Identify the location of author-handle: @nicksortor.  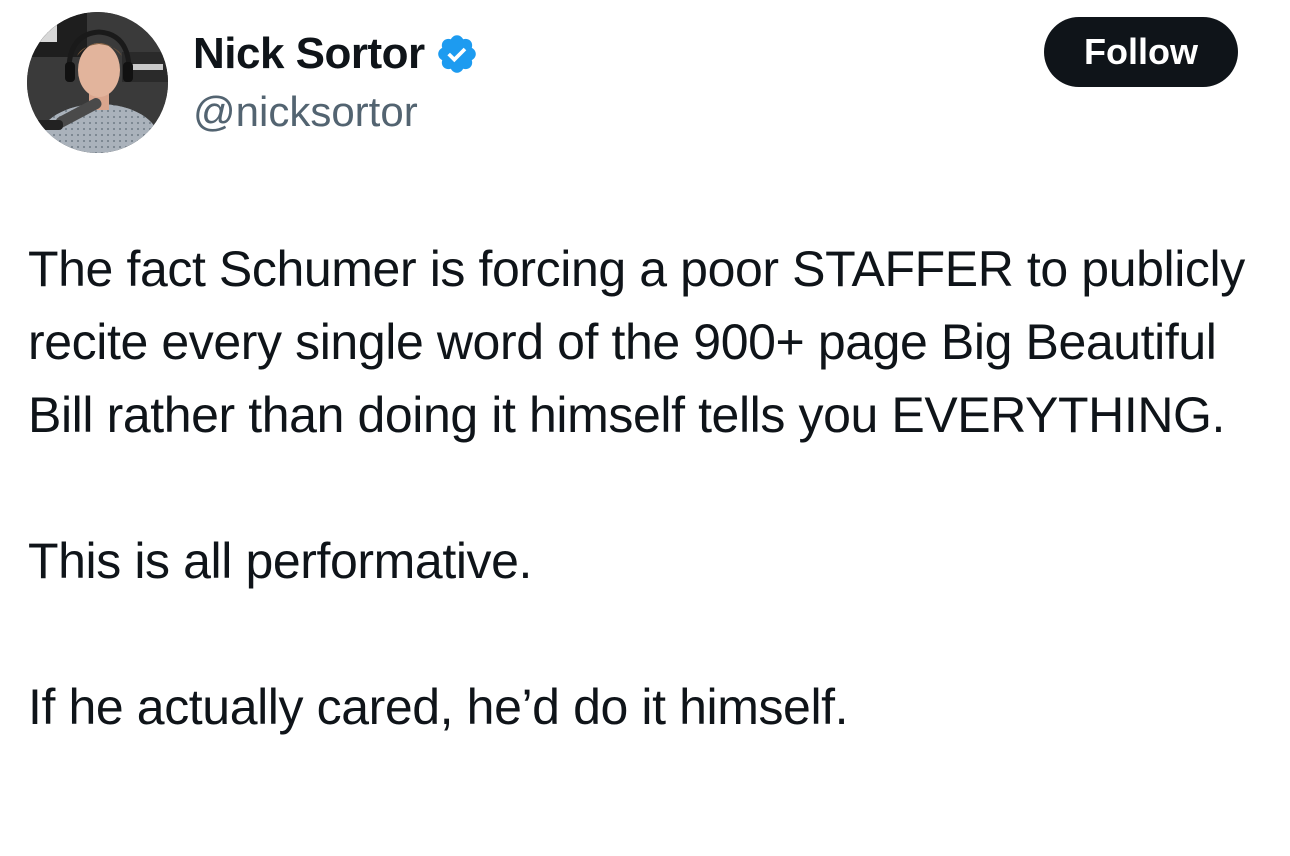
(305, 112).